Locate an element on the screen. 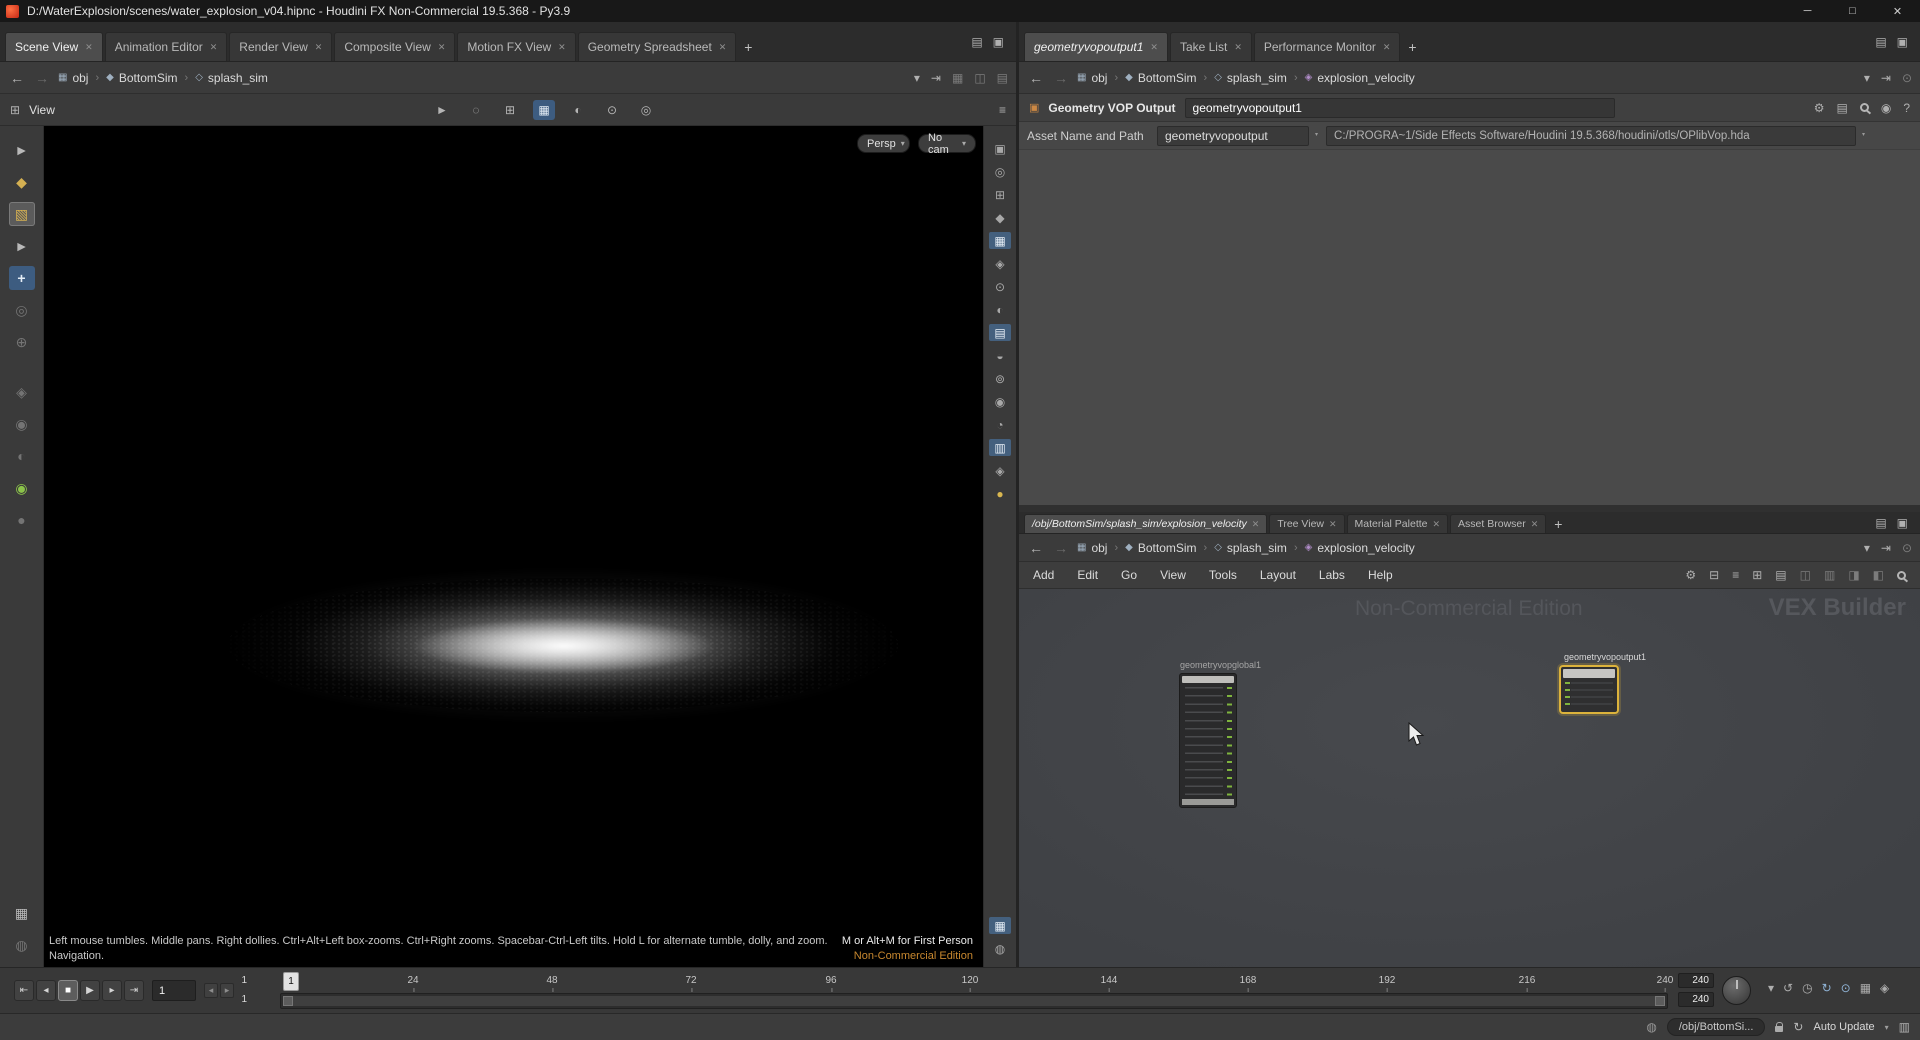  strip-icon: ⊞ is located at coordinates (1000, 194).